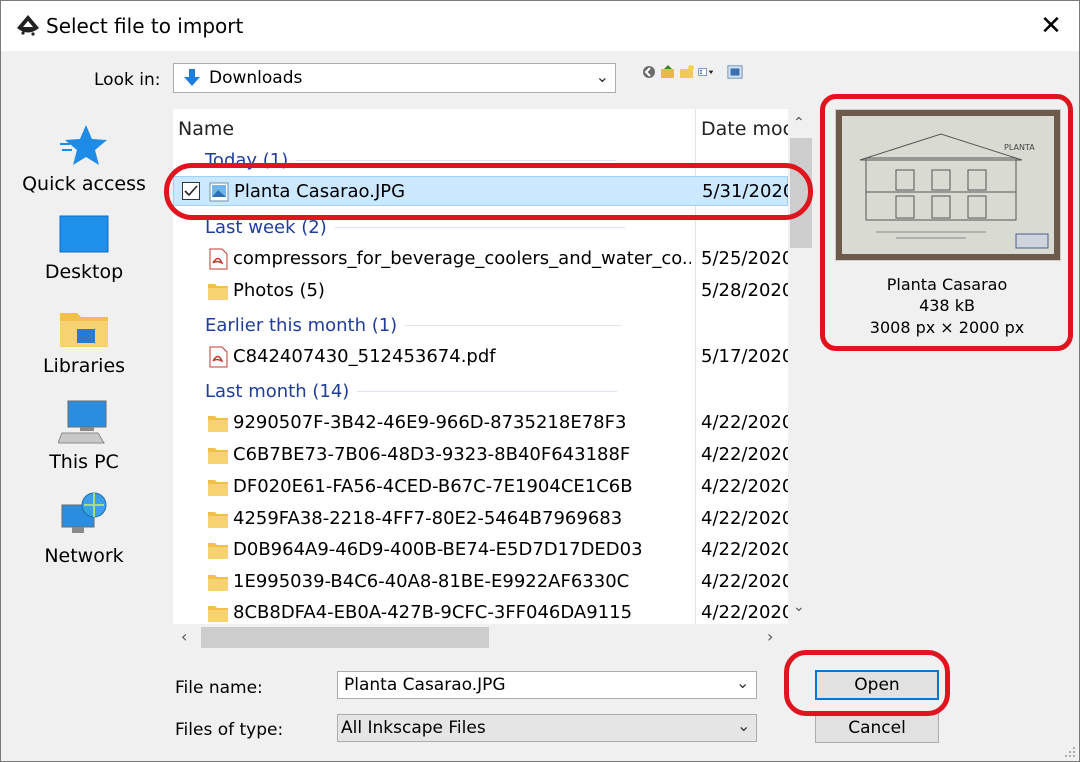 The image size is (1080, 762). Describe the element at coordinates (84, 462) in the screenshot. I see `place-label: This PC` at that location.